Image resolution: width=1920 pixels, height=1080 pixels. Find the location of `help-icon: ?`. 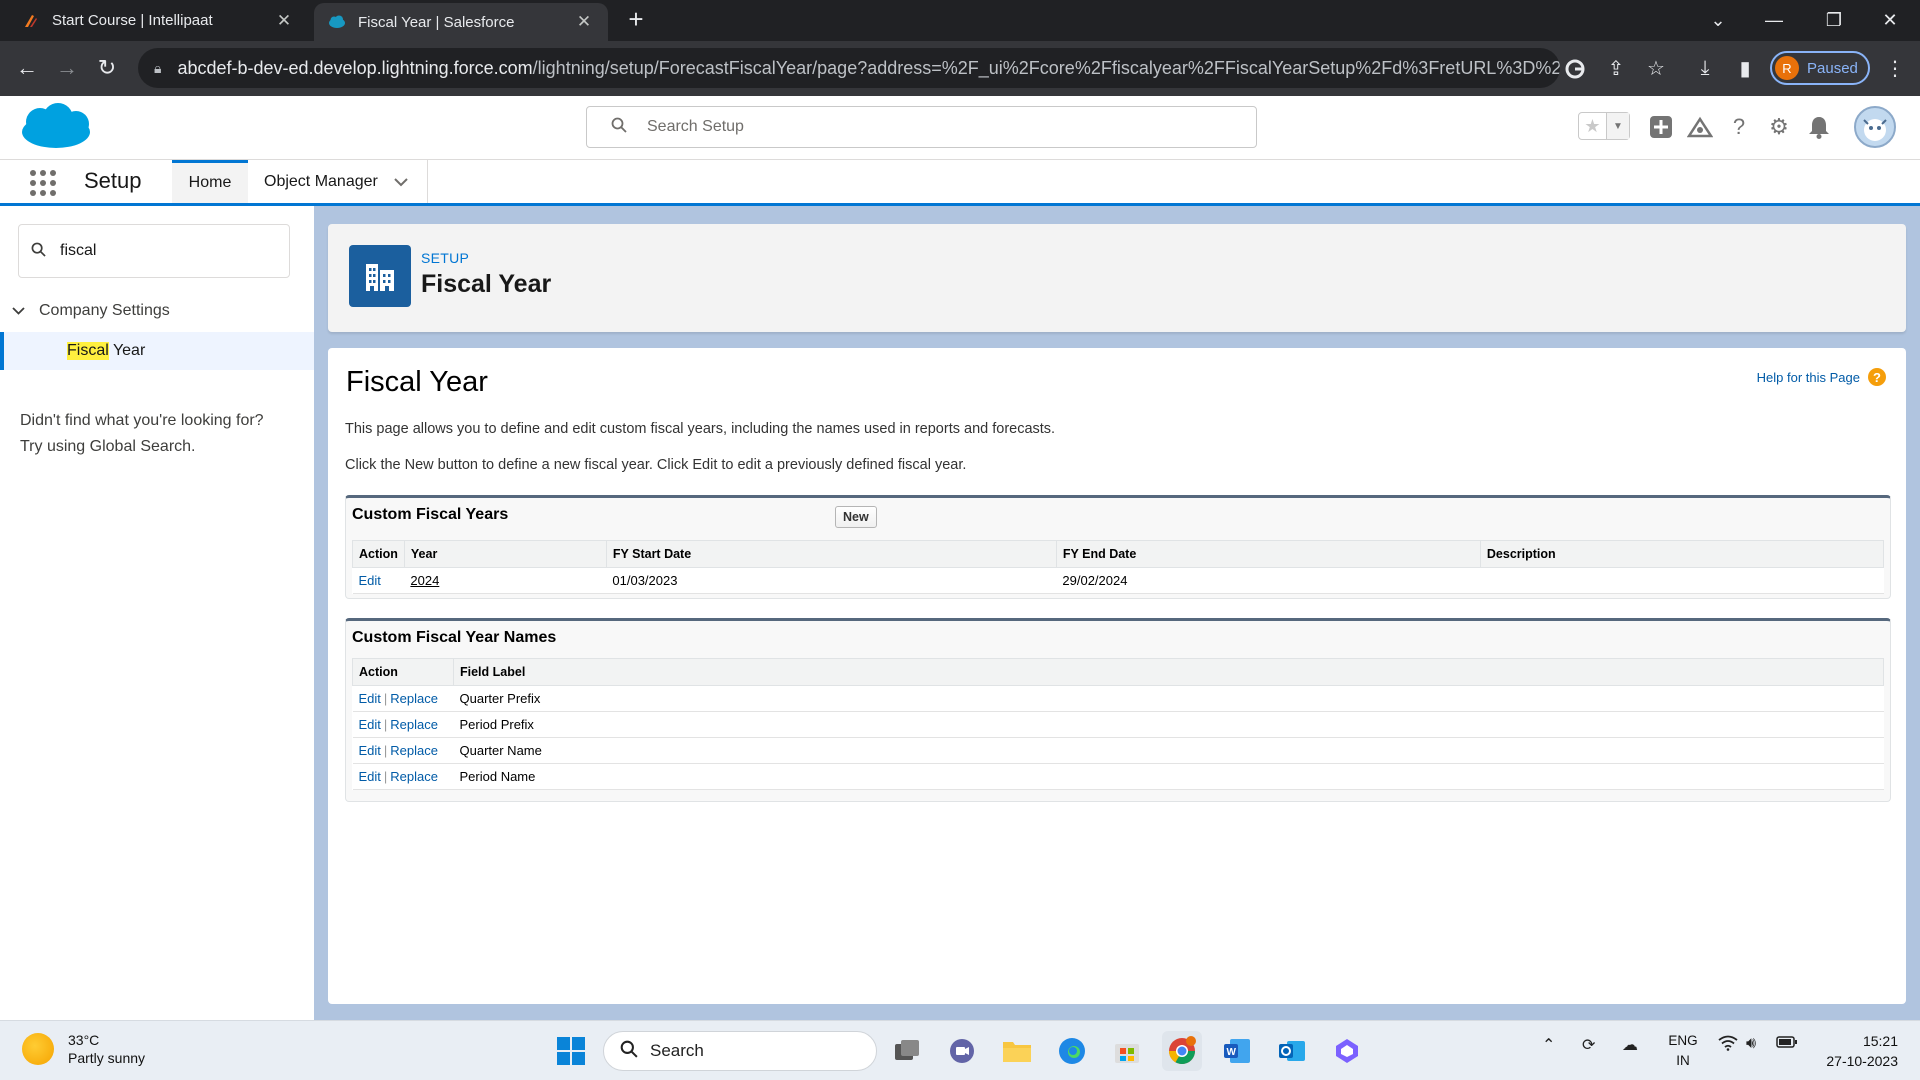

help-icon: ? is located at coordinates (1739, 127).